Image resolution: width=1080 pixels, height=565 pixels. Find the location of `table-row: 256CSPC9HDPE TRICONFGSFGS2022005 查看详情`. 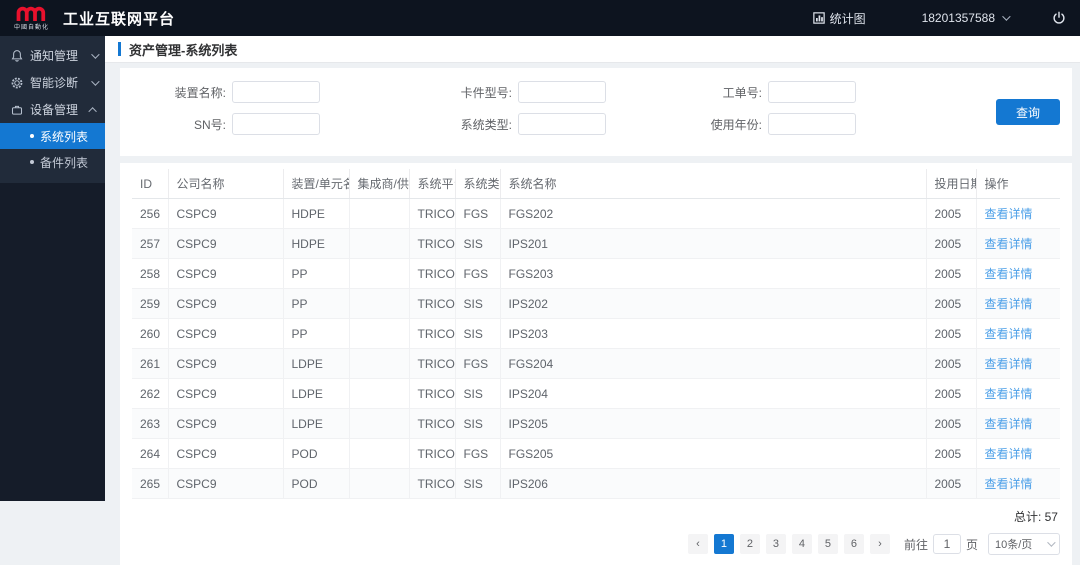

table-row: 256CSPC9HDPE TRICONFGSFGS2022005 查看详情 is located at coordinates (596, 213).